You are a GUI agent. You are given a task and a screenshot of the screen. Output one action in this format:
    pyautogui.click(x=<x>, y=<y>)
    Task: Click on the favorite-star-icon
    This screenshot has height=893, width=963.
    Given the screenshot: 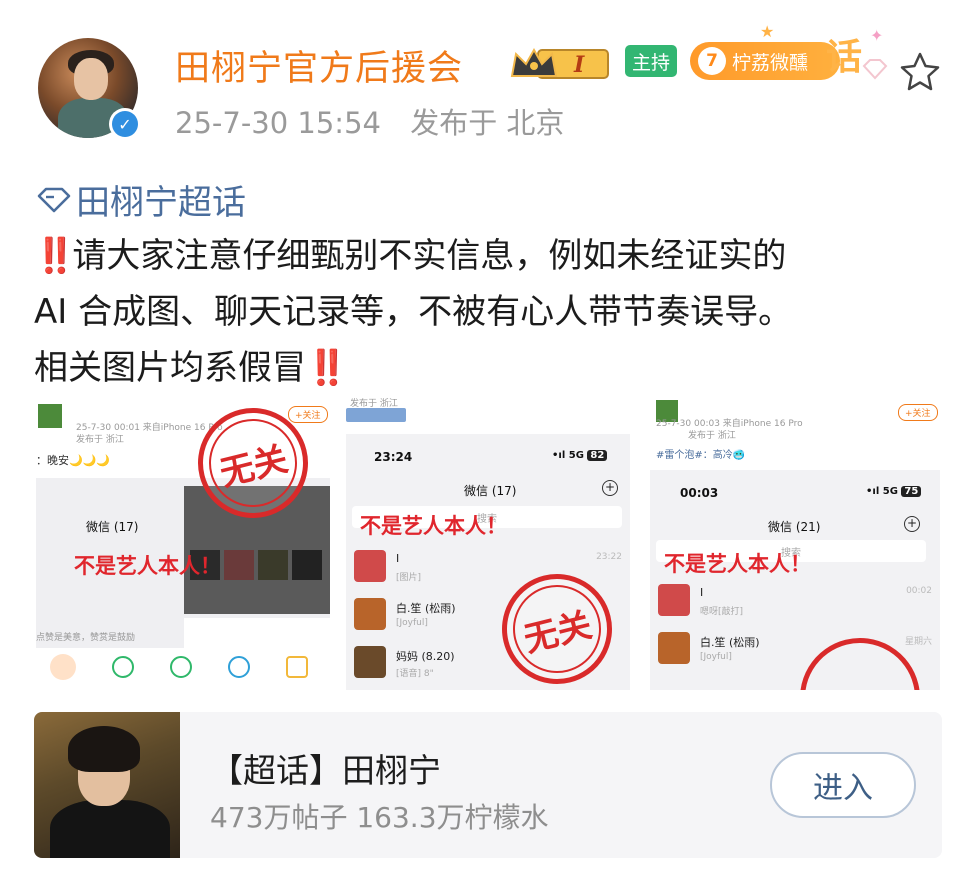 What is the action you would take?
    pyautogui.click(x=920, y=72)
    